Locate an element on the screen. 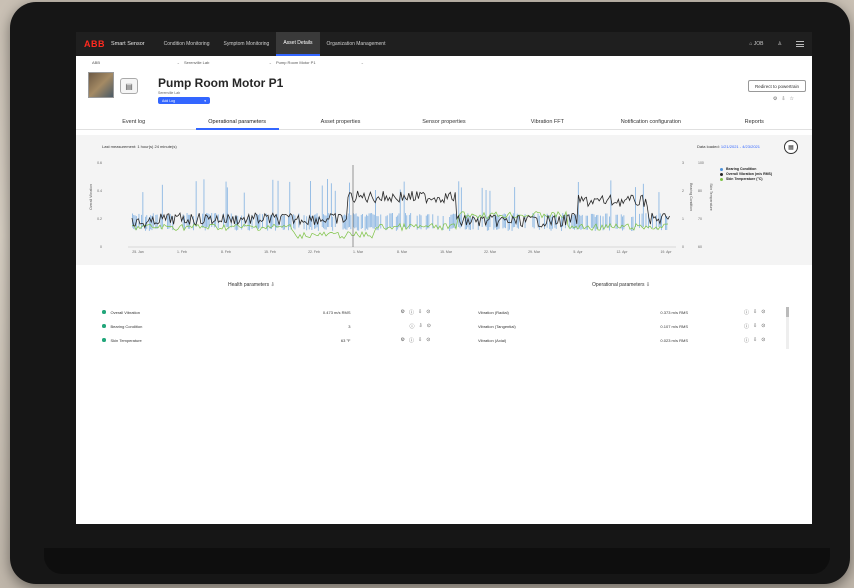 The image size is (854, 588). notification-icon: ♙ is located at coordinates (780, 44).